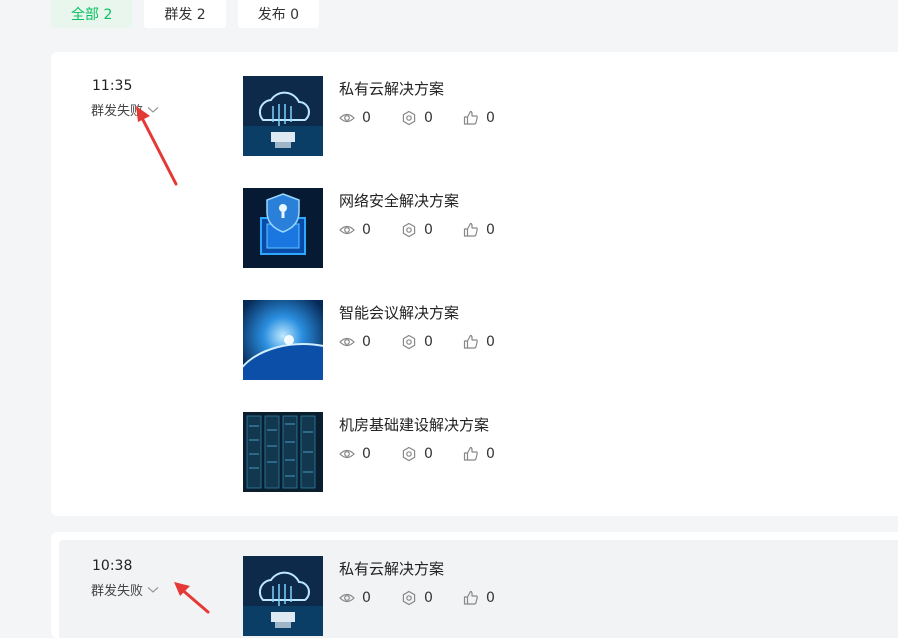 Image resolution: width=898 pixels, height=638 pixels. I want to click on tab-mass-send: 群发 2, so click(185, 14).